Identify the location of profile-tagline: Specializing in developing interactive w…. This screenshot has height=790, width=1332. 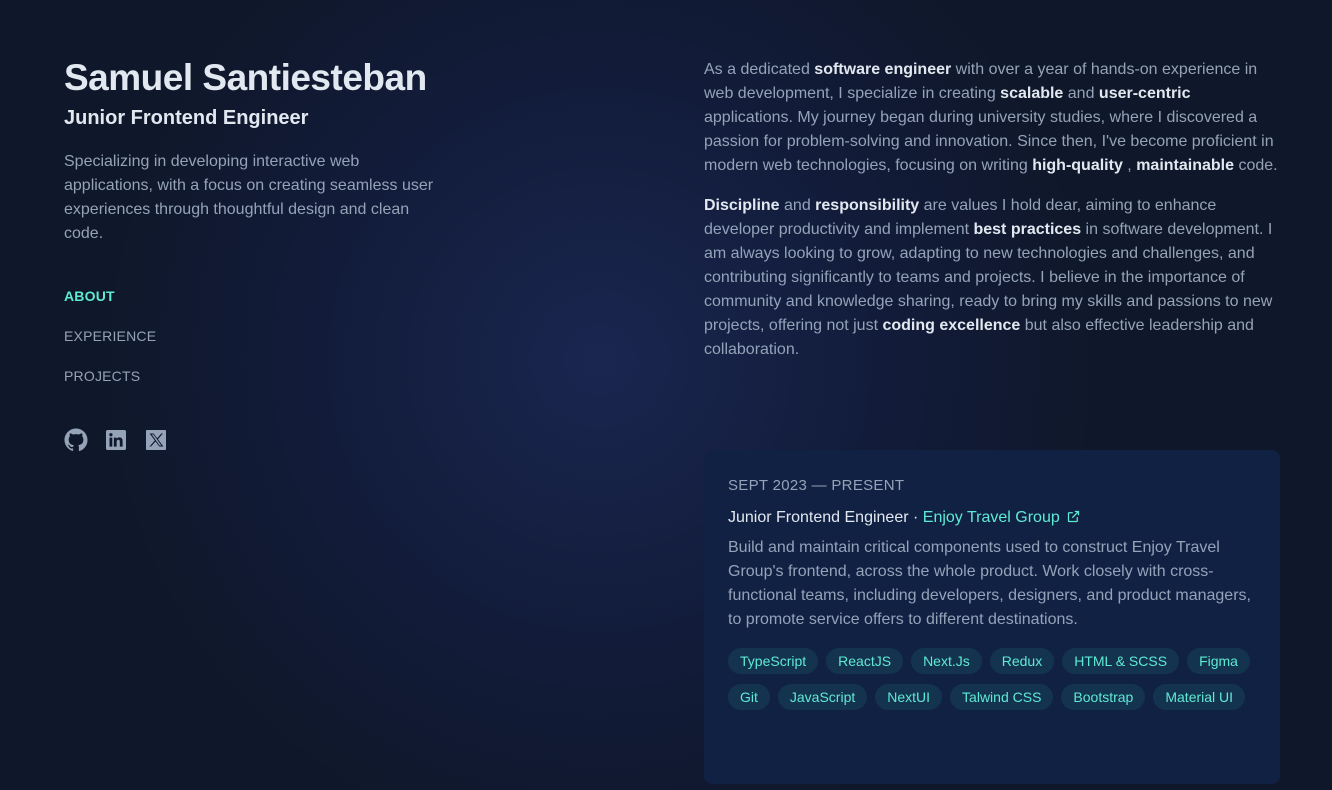
(249, 197).